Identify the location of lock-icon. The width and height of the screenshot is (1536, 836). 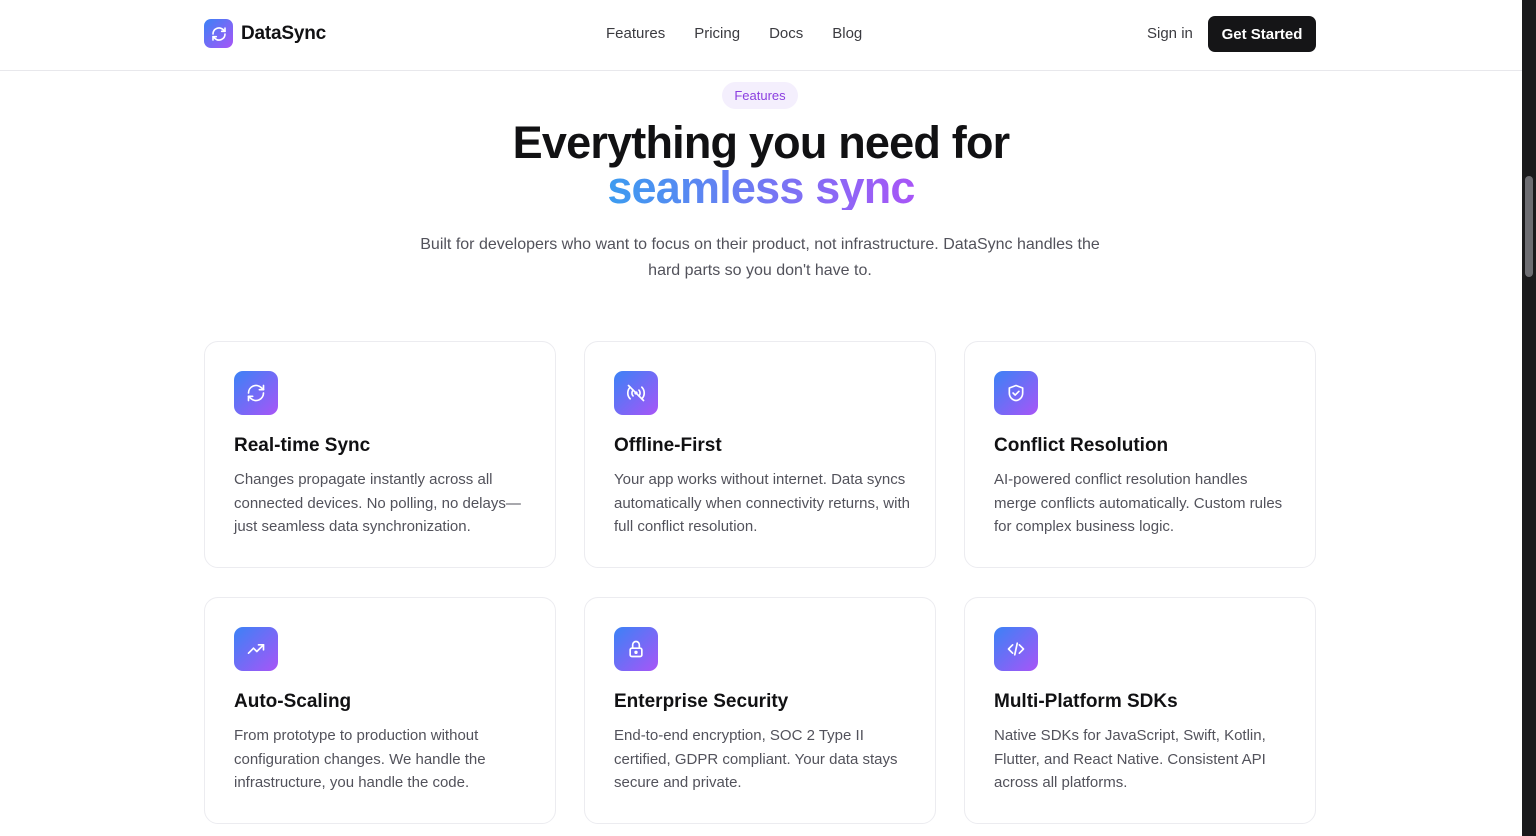
(636, 649).